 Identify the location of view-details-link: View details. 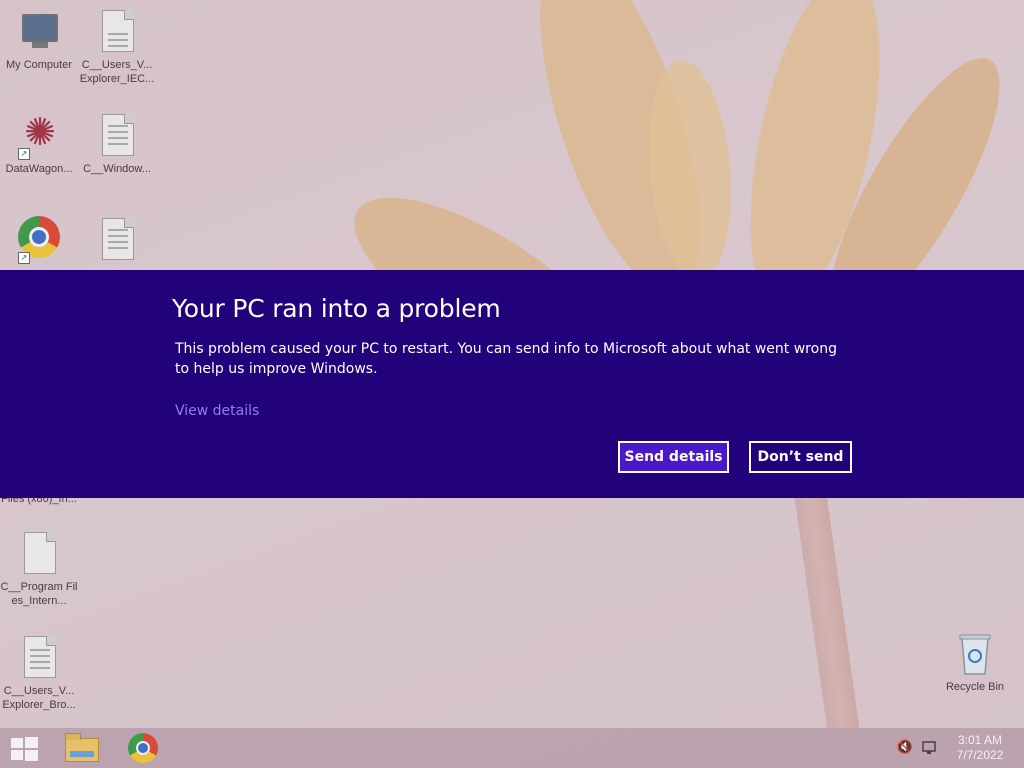
(217, 411).